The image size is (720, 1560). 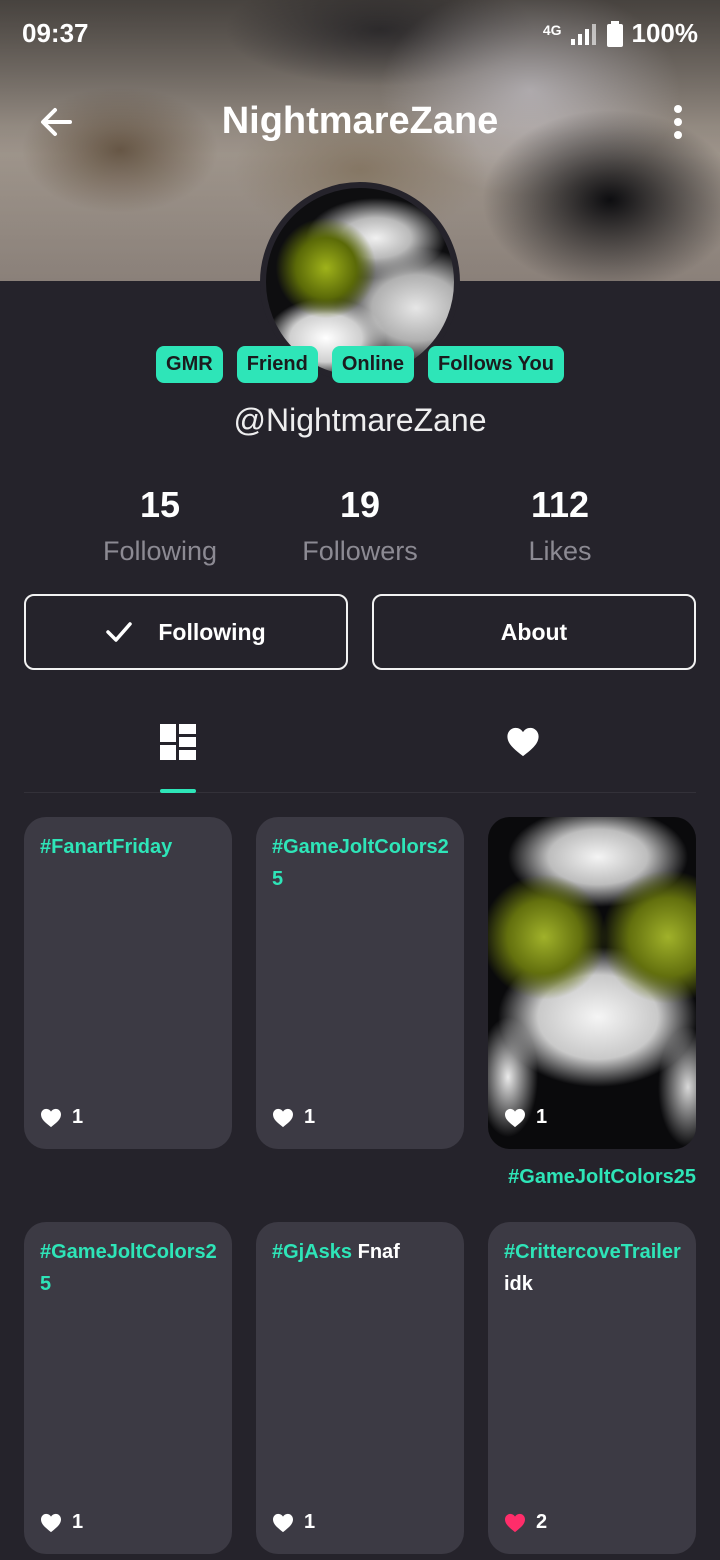 What do you see at coordinates (360, 35) in the screenshot?
I see `status-bar: 09:37 4G 100%` at bounding box center [360, 35].